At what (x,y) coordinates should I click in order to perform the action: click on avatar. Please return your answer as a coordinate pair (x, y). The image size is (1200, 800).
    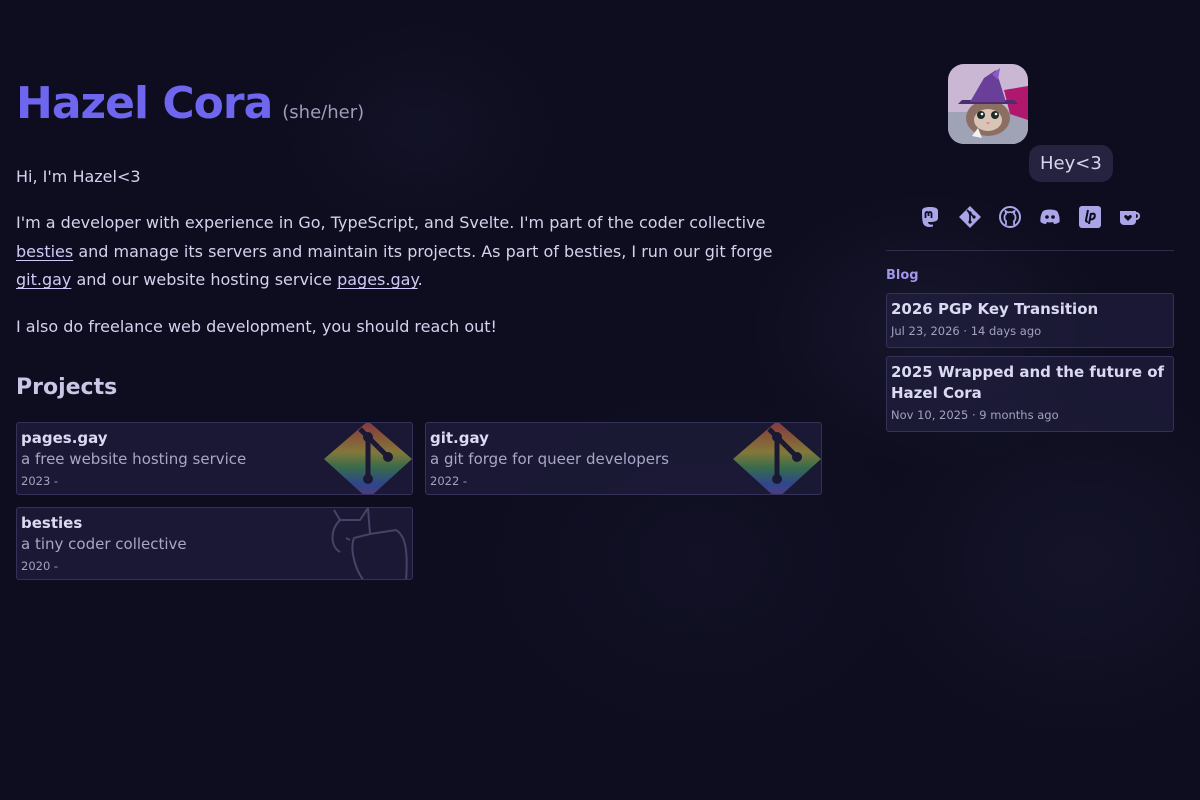
    Looking at the image, I should click on (988, 104).